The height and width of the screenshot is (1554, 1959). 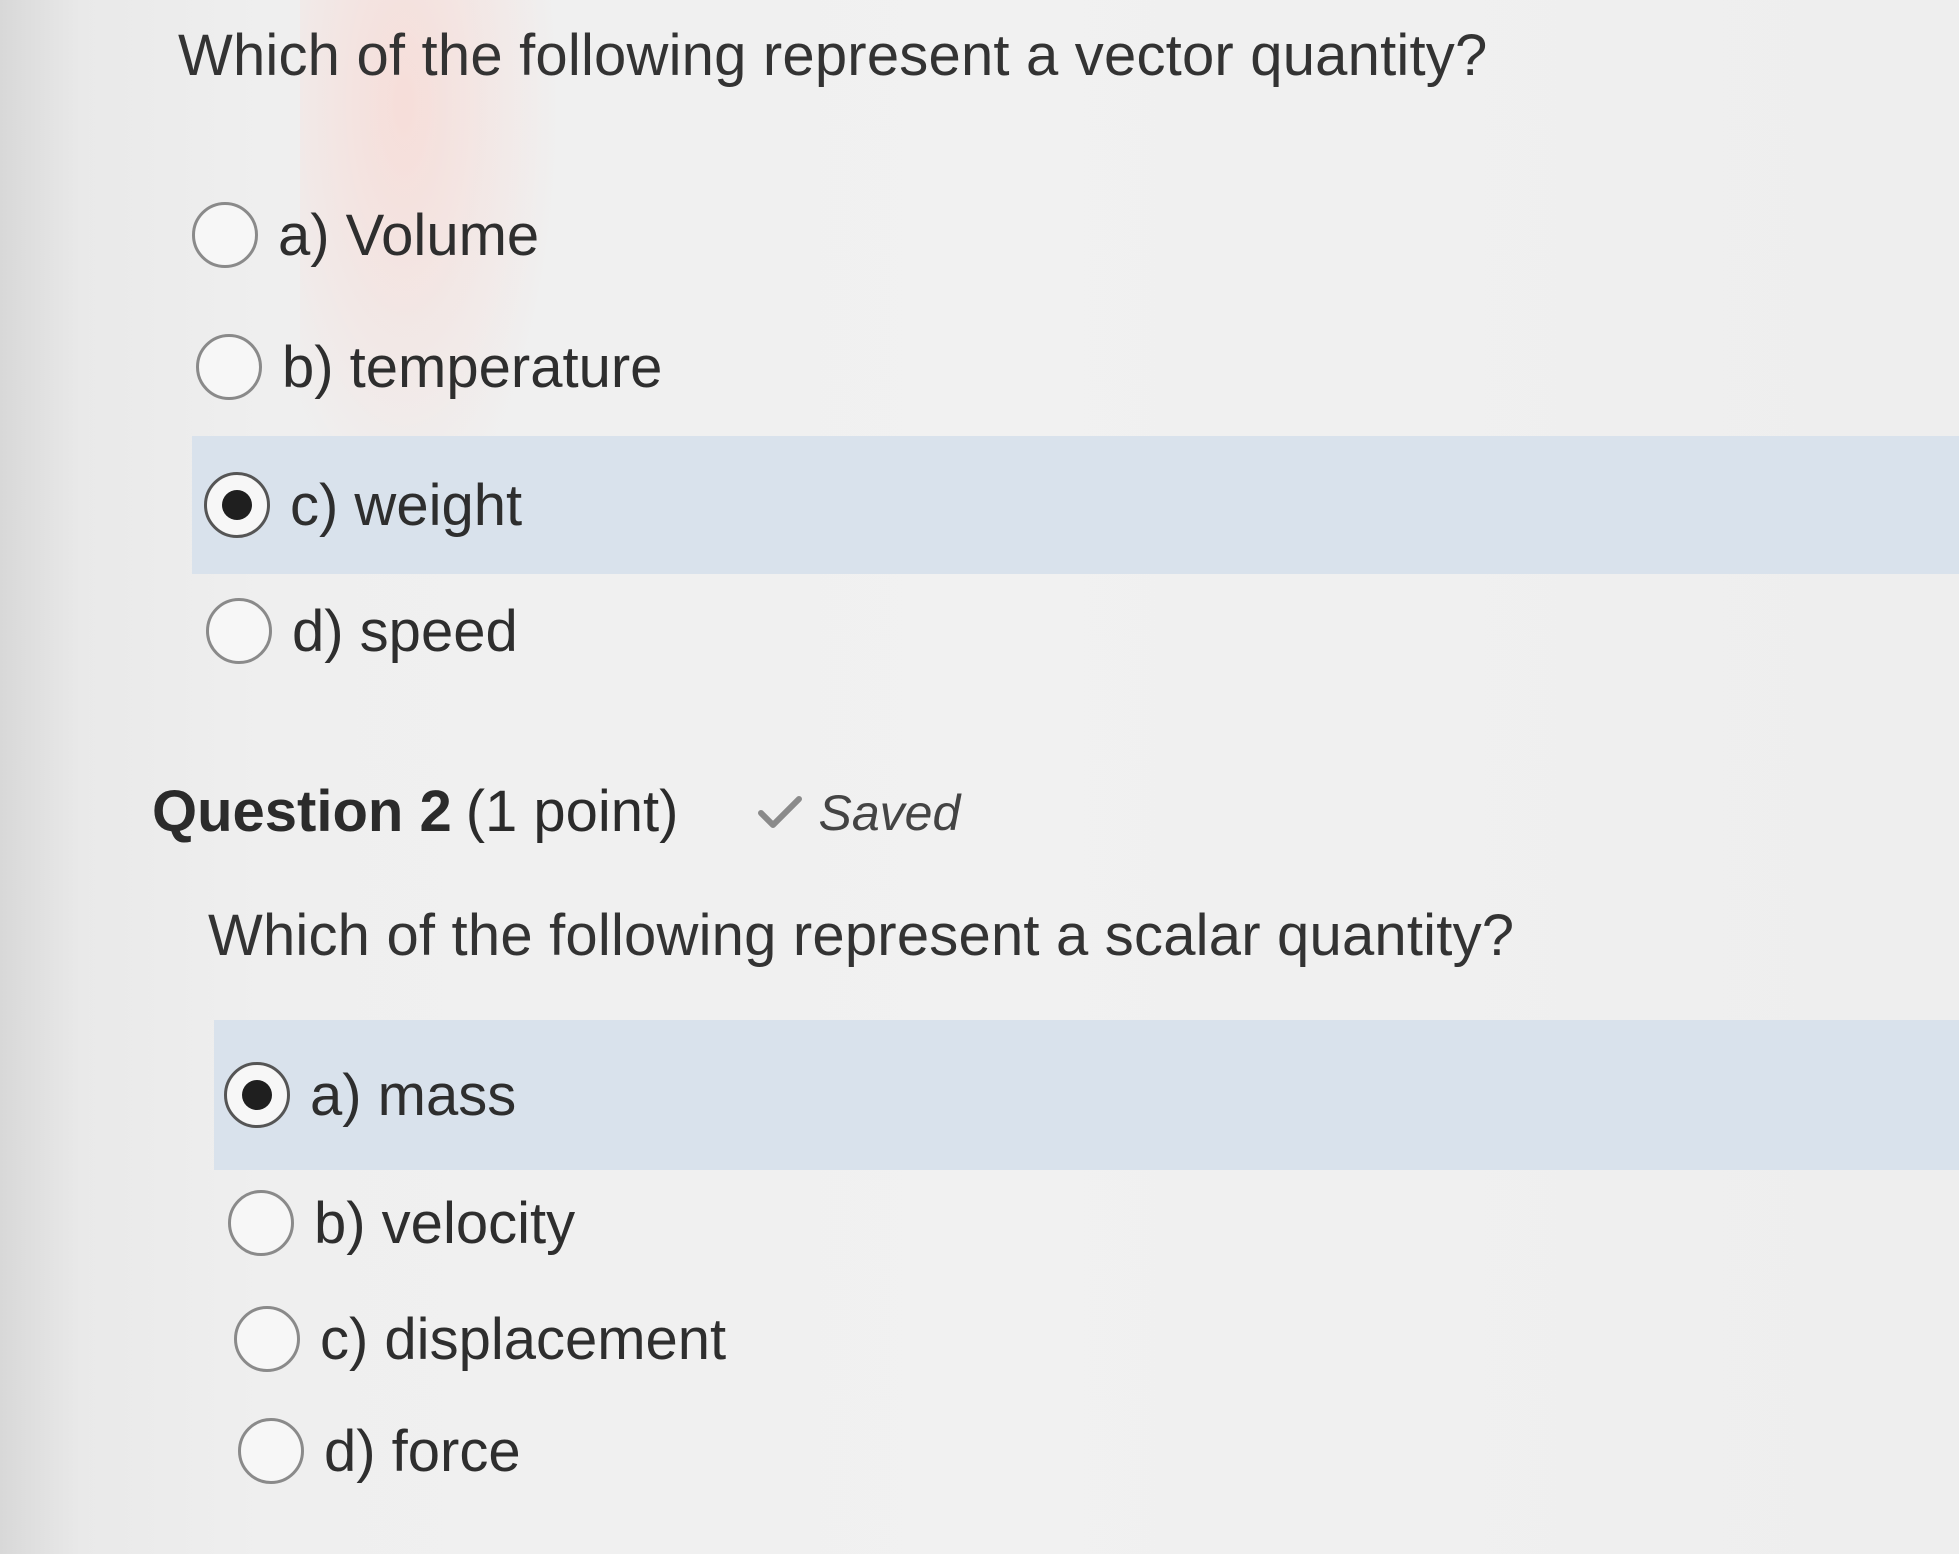 I want to click on option-label: b) velocity, so click(x=445, y=1223).